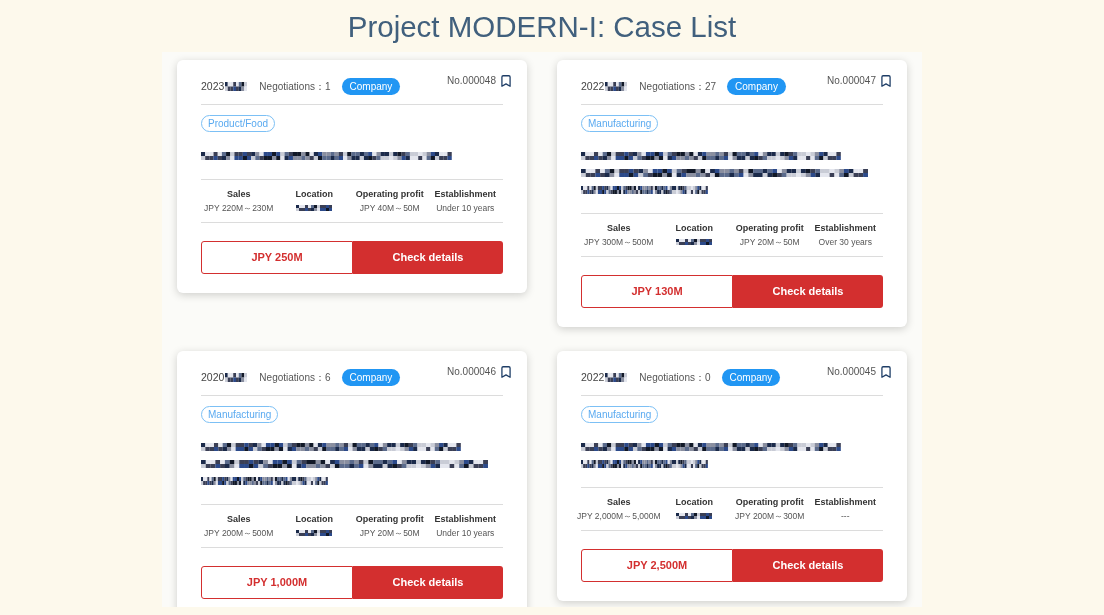 This screenshot has width=1104, height=615. I want to click on case-number: No.000047, so click(851, 81).